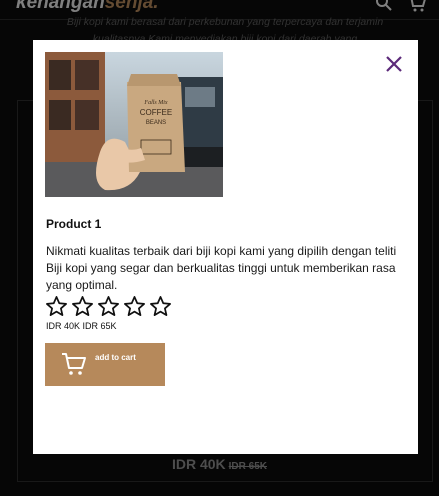 This screenshot has height=496, width=439. I want to click on product-price: IDR 40K IDR 65K, so click(81, 326).